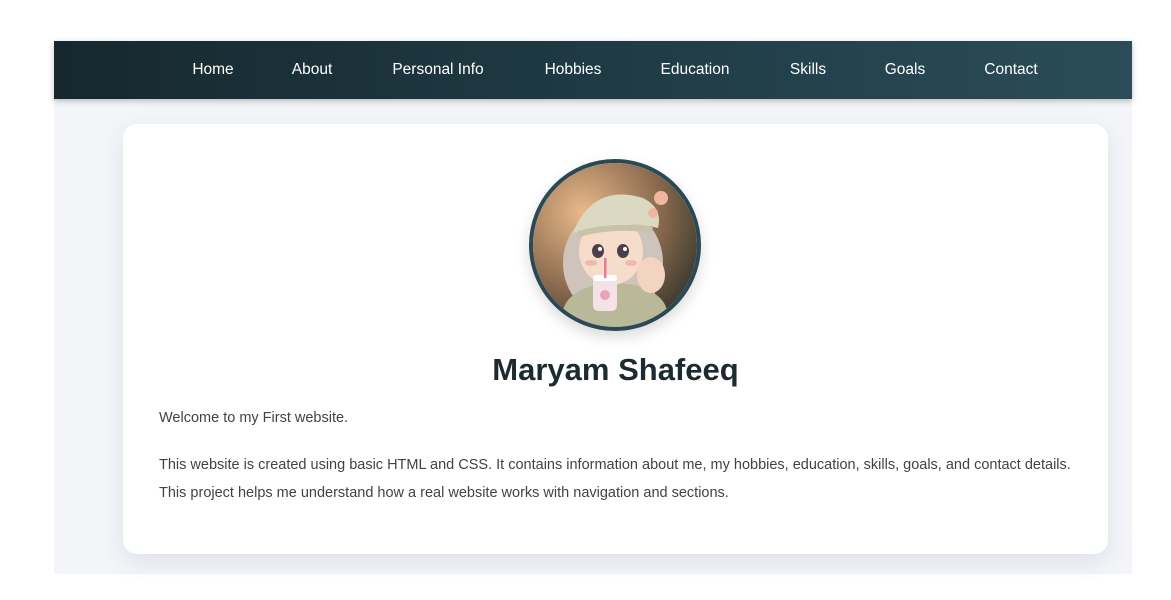  Describe the element at coordinates (615, 369) in the screenshot. I see `profile-name: Maryam Shafeeq` at that location.